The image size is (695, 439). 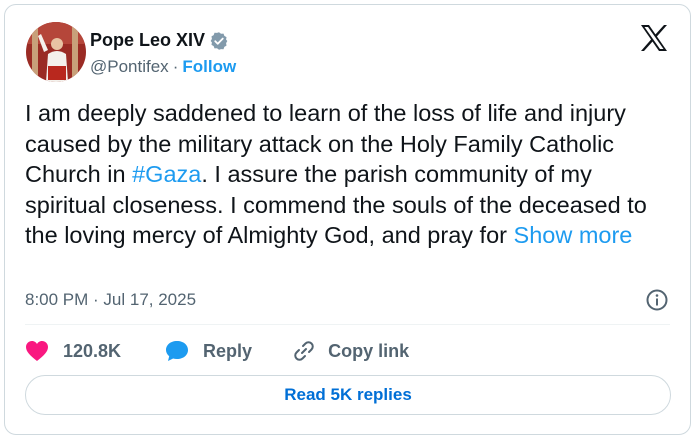 I want to click on author-handle: @Pontifex, so click(x=129, y=67).